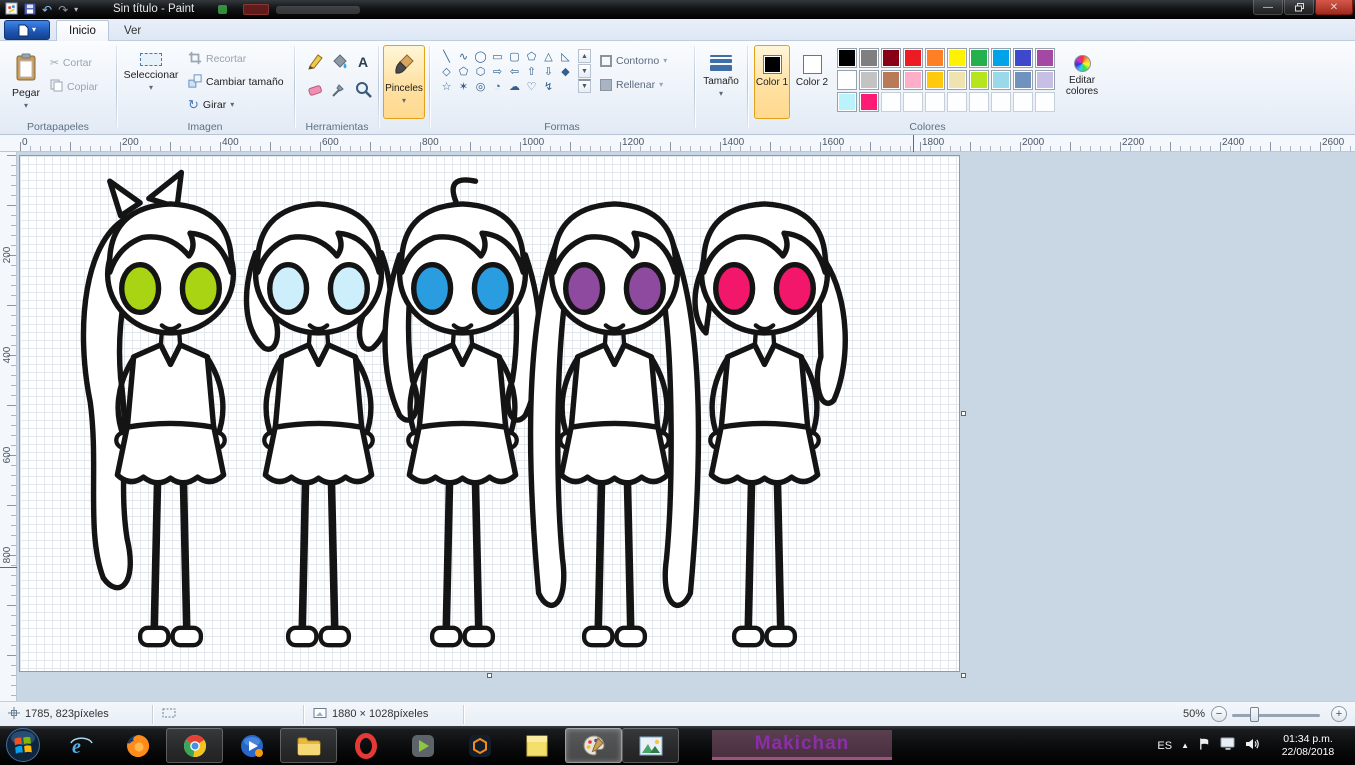 Image resolution: width=1355 pixels, height=765 pixels. I want to click on shape-rounded-rectangle: ▢, so click(514, 56).